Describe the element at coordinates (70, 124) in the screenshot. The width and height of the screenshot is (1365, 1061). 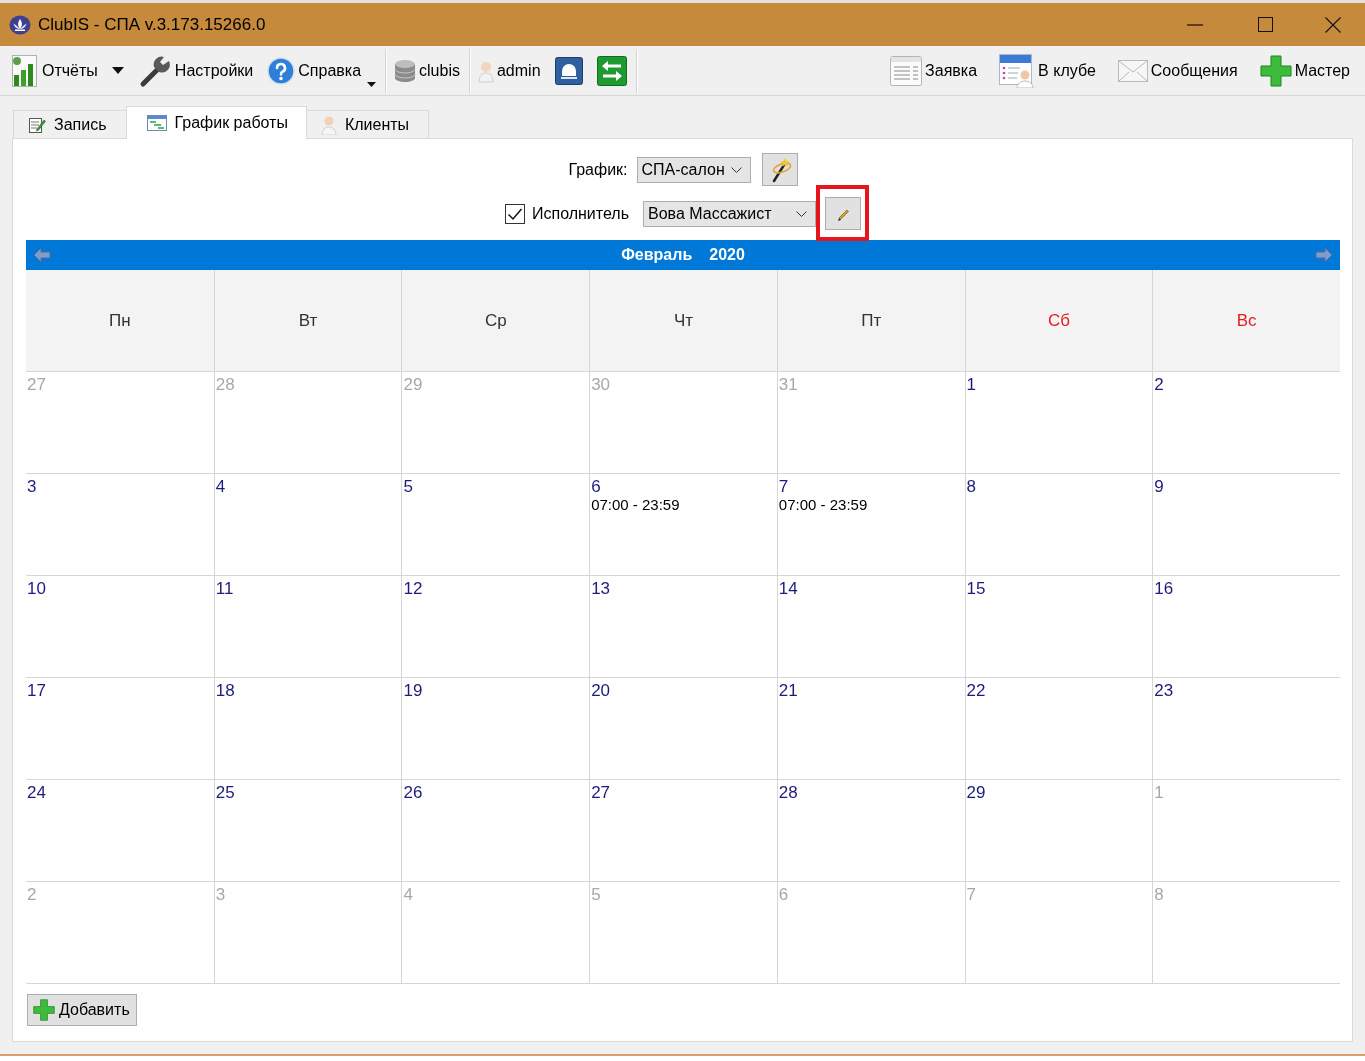
I see `tab: Запись` at that location.